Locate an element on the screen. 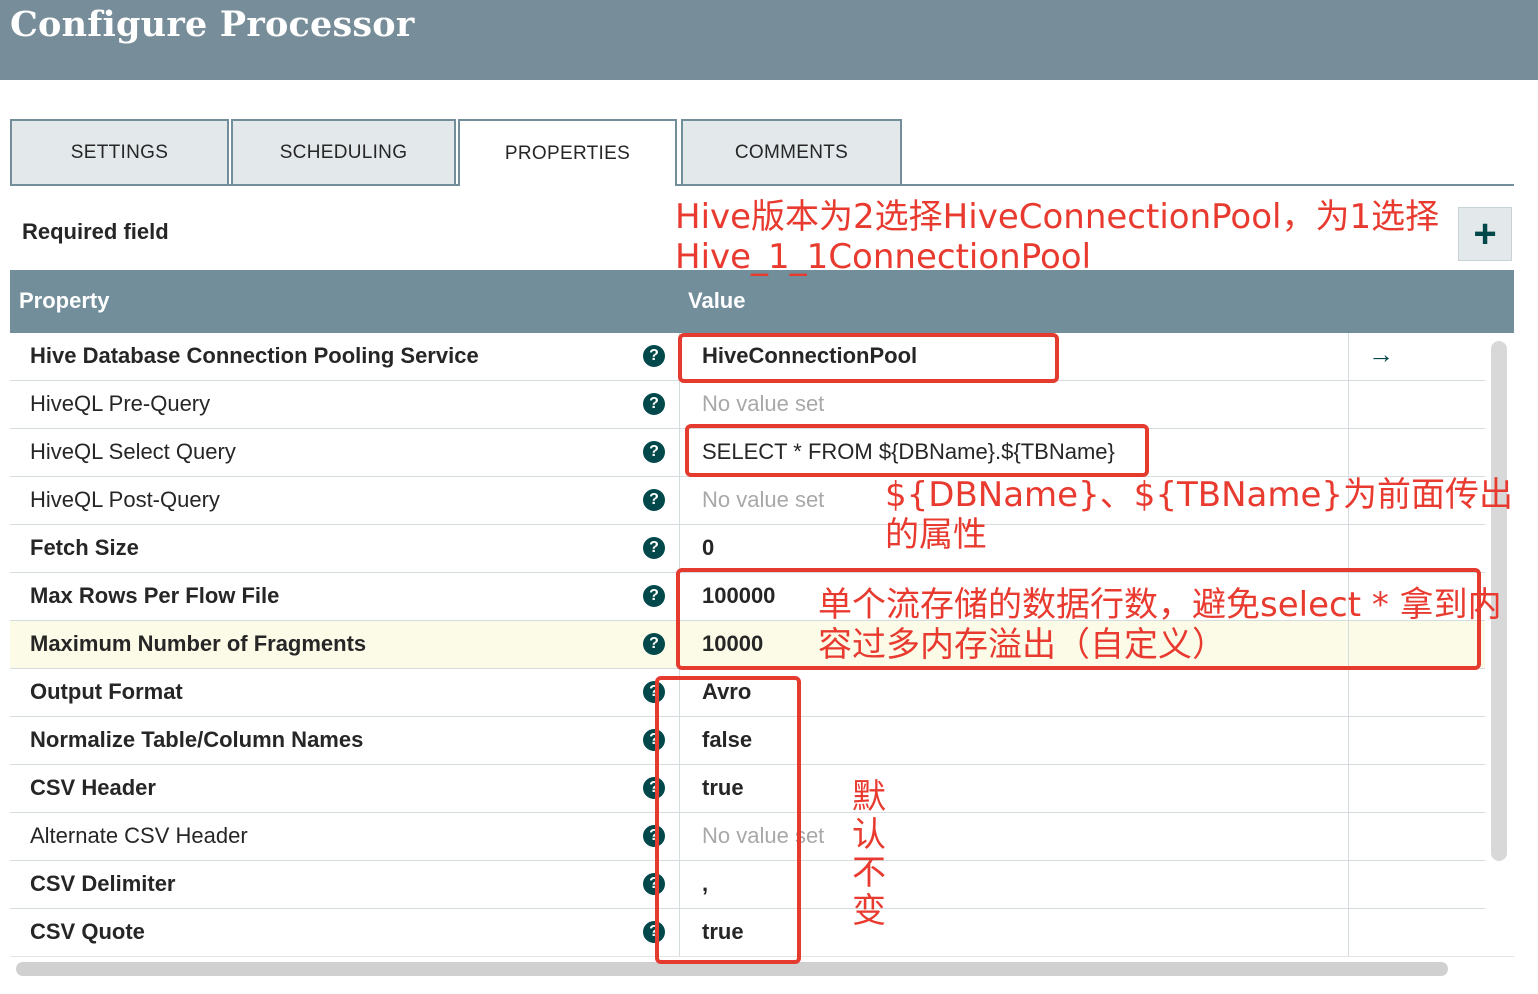  annotation-rows-per-flowfile: 单个流存储的数据行数，避免select * 拿到内容过多内存溢出（自定义） is located at coordinates (1160, 625).